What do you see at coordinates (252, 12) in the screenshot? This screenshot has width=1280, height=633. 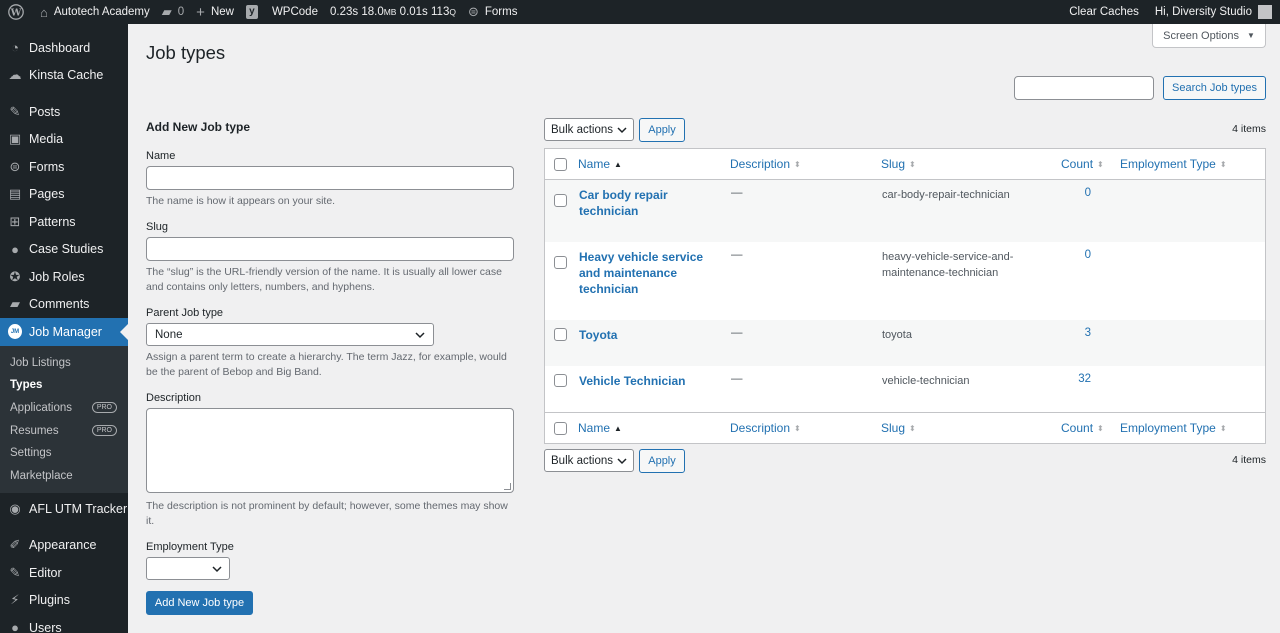 I see `yoast-menu: y` at bounding box center [252, 12].